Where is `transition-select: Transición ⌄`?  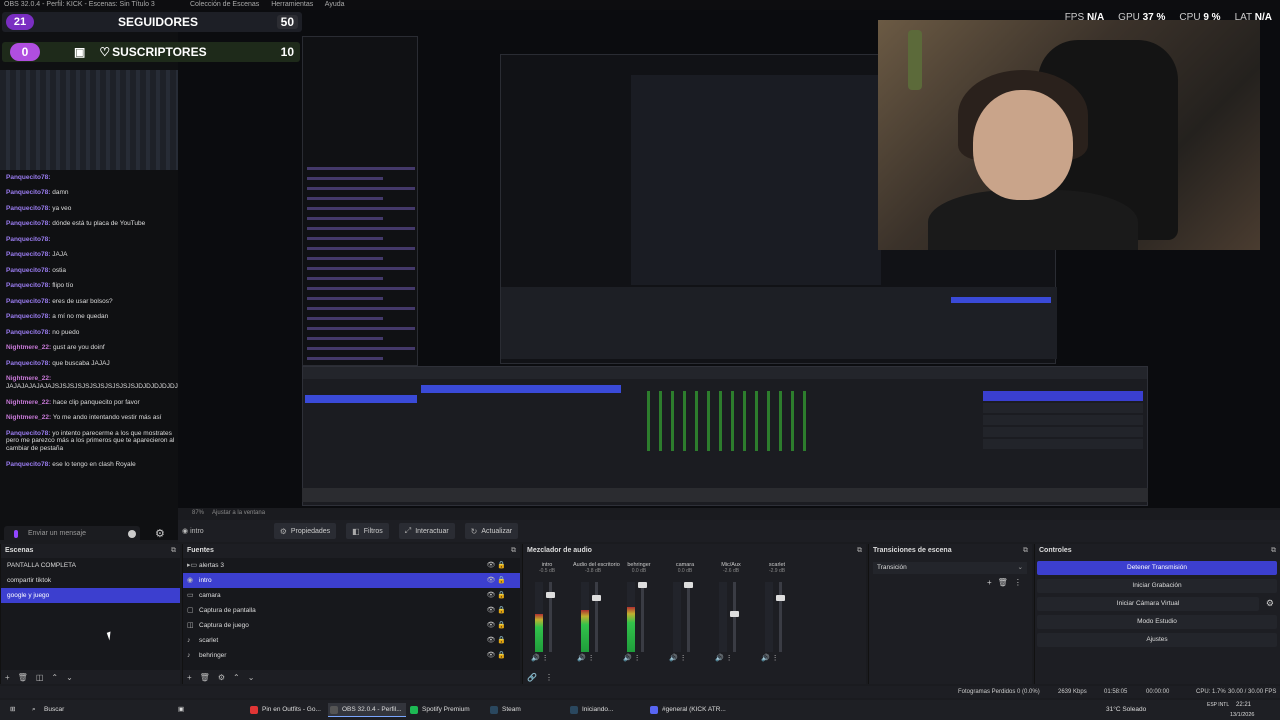 transition-select: Transición ⌄ is located at coordinates (950, 568).